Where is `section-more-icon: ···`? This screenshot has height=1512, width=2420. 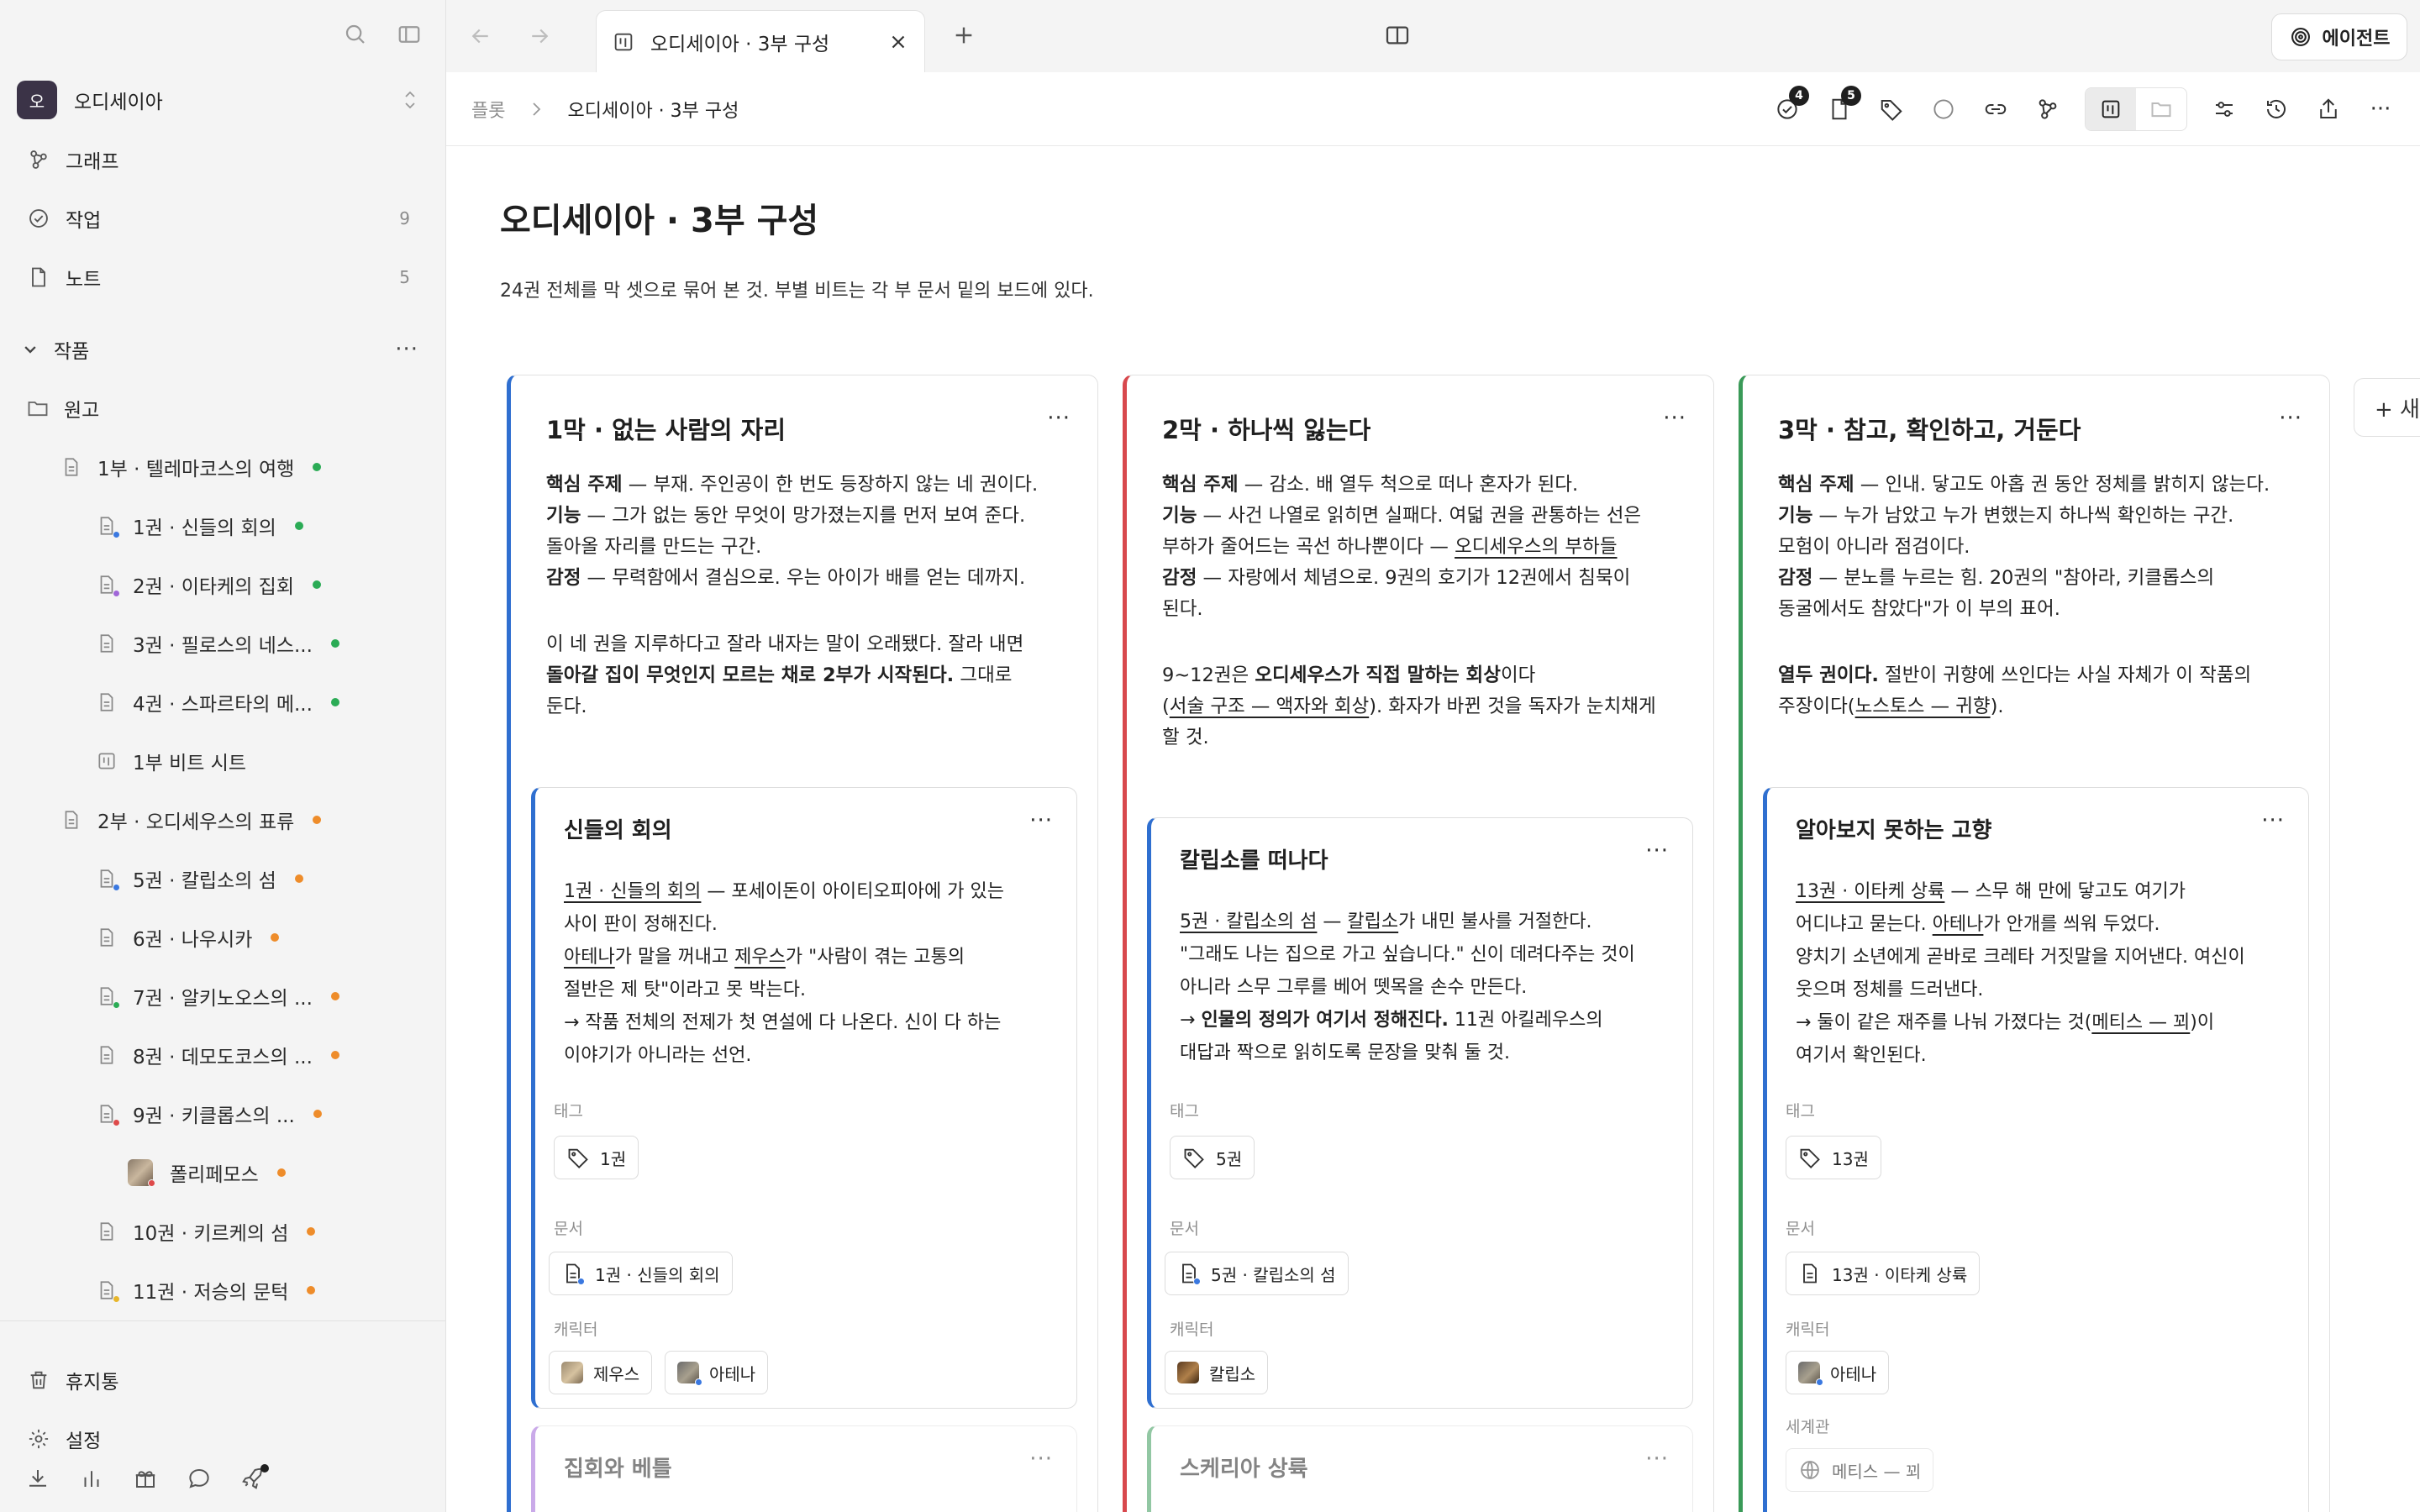
section-more-icon: ··· is located at coordinates (406, 349).